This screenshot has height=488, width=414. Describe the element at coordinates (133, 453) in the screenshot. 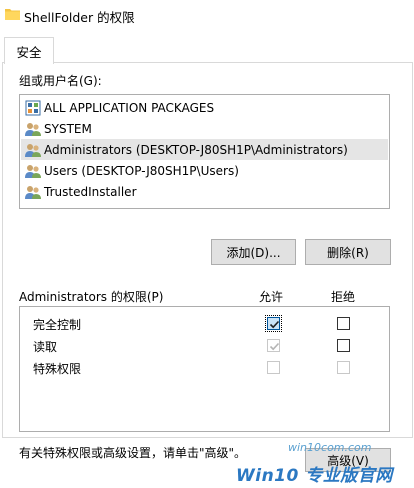

I see `advanced-hint: 有关特殊权限或高级设置，请单击"高级"。` at that location.